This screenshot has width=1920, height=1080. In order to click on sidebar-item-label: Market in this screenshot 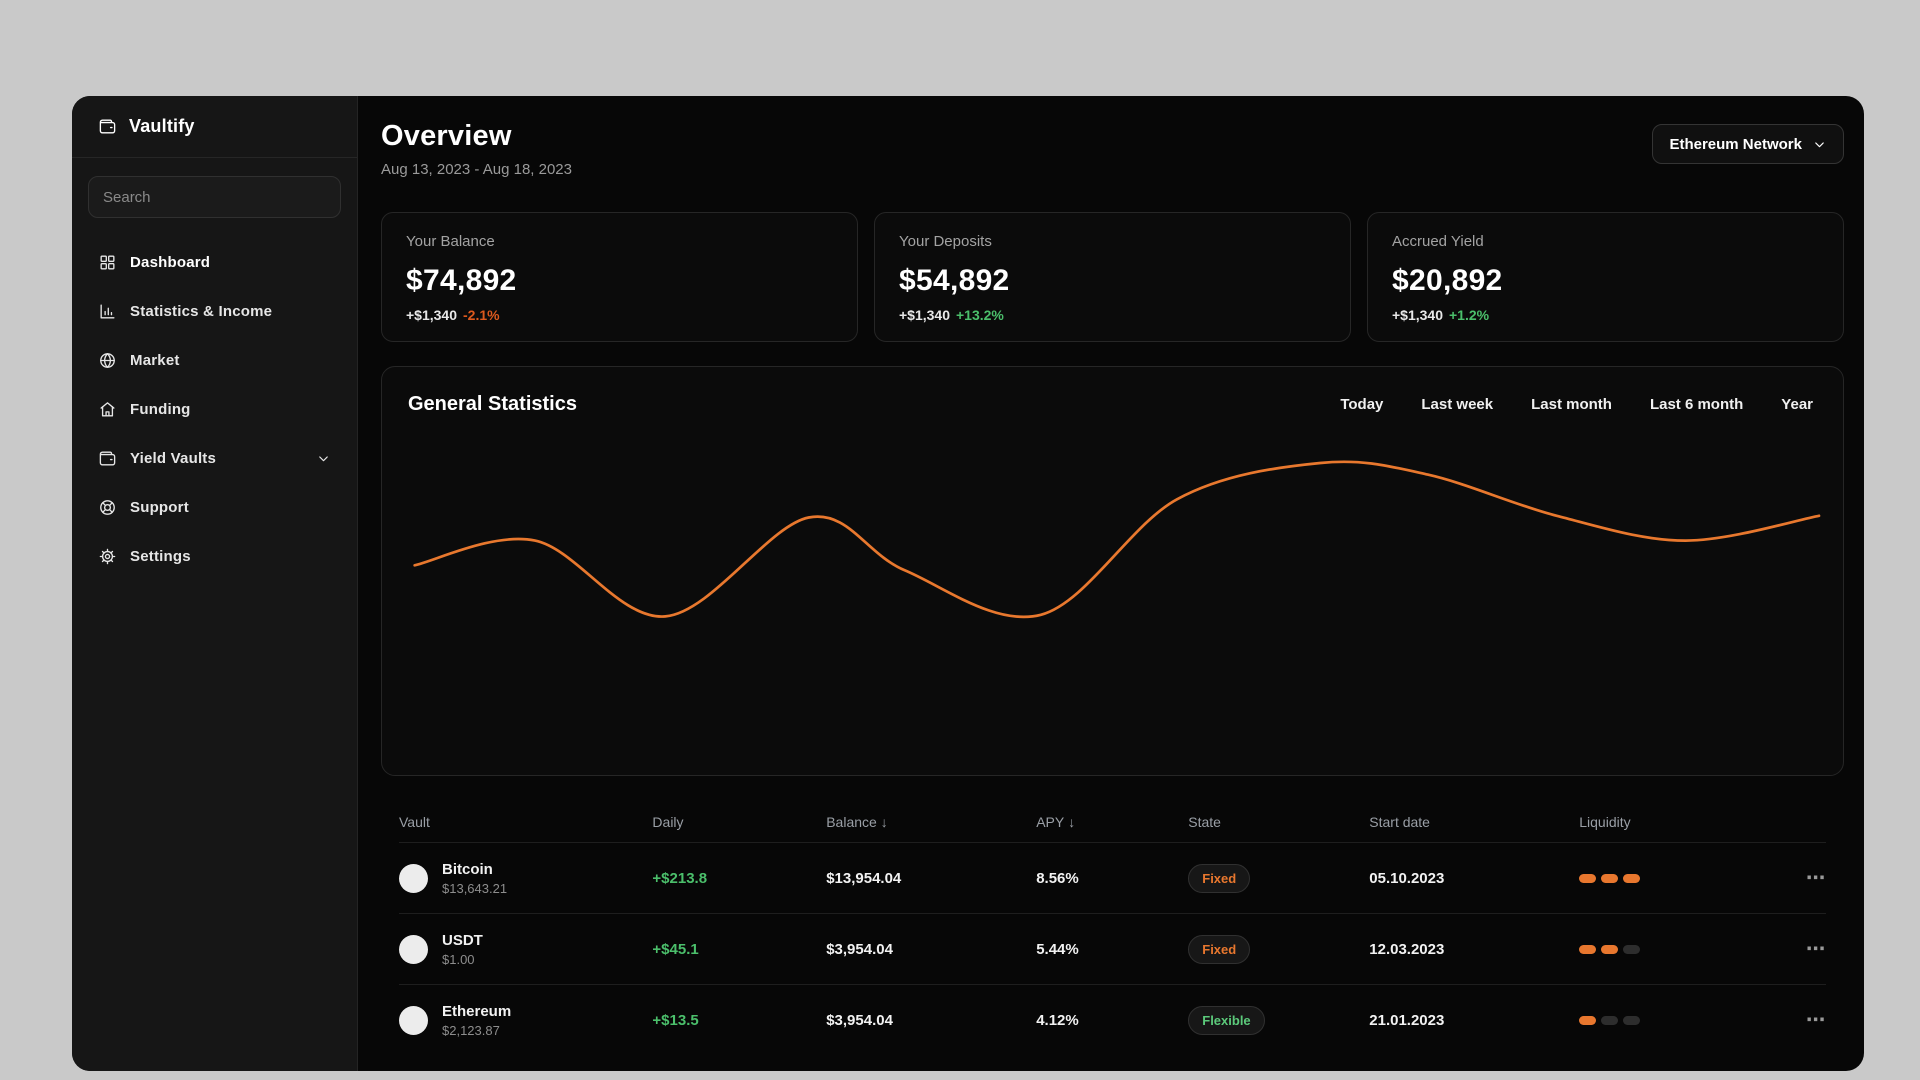, I will do `click(155, 360)`.